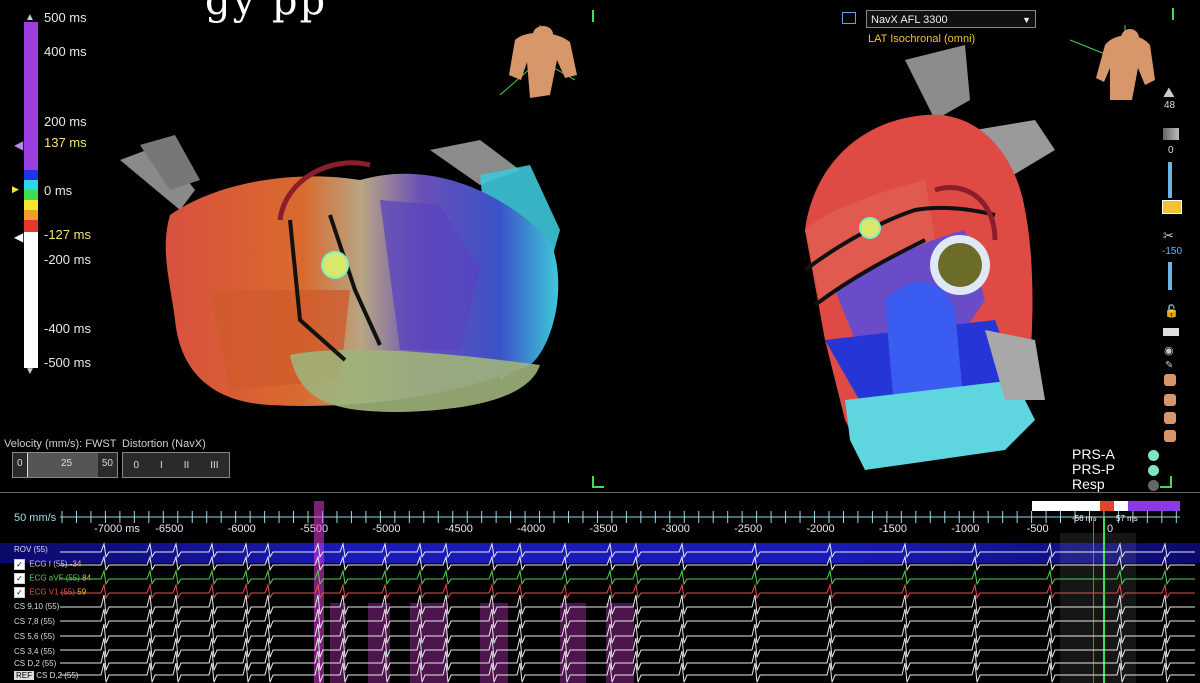 The height and width of the screenshot is (683, 1200). Describe the element at coordinates (65, 142) in the screenshot. I see `scale-label-137: 137 ms` at that location.